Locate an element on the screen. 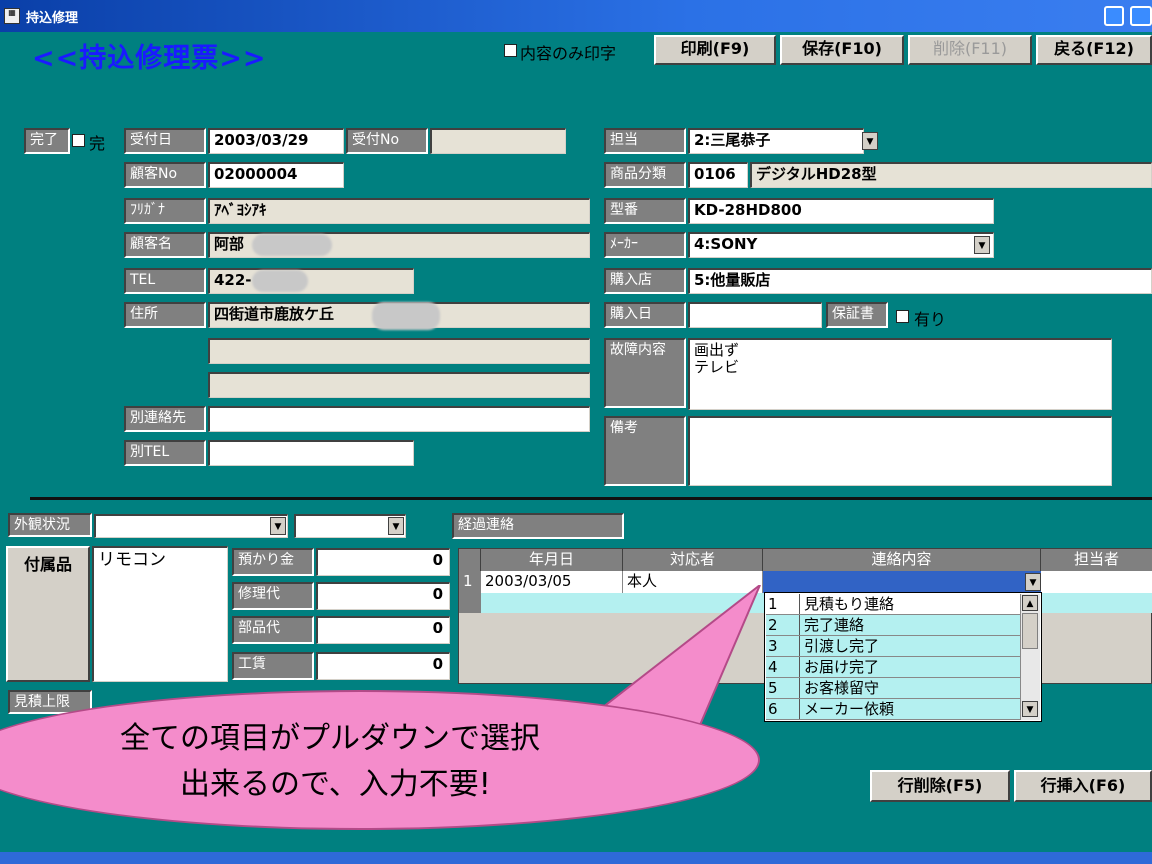 This screenshot has width=1152, height=864. delete-button: 削除(F11) is located at coordinates (970, 50).